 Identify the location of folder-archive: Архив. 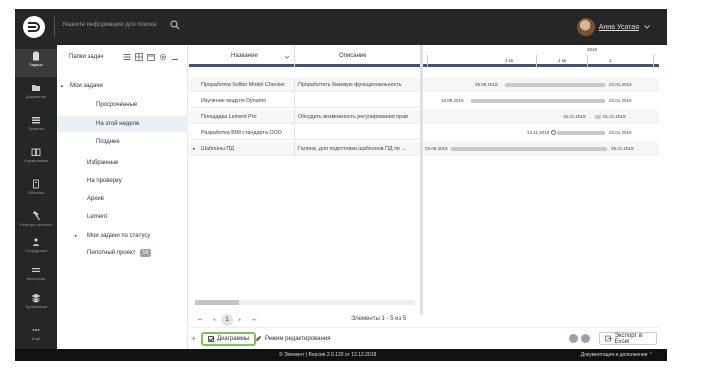
(122, 199).